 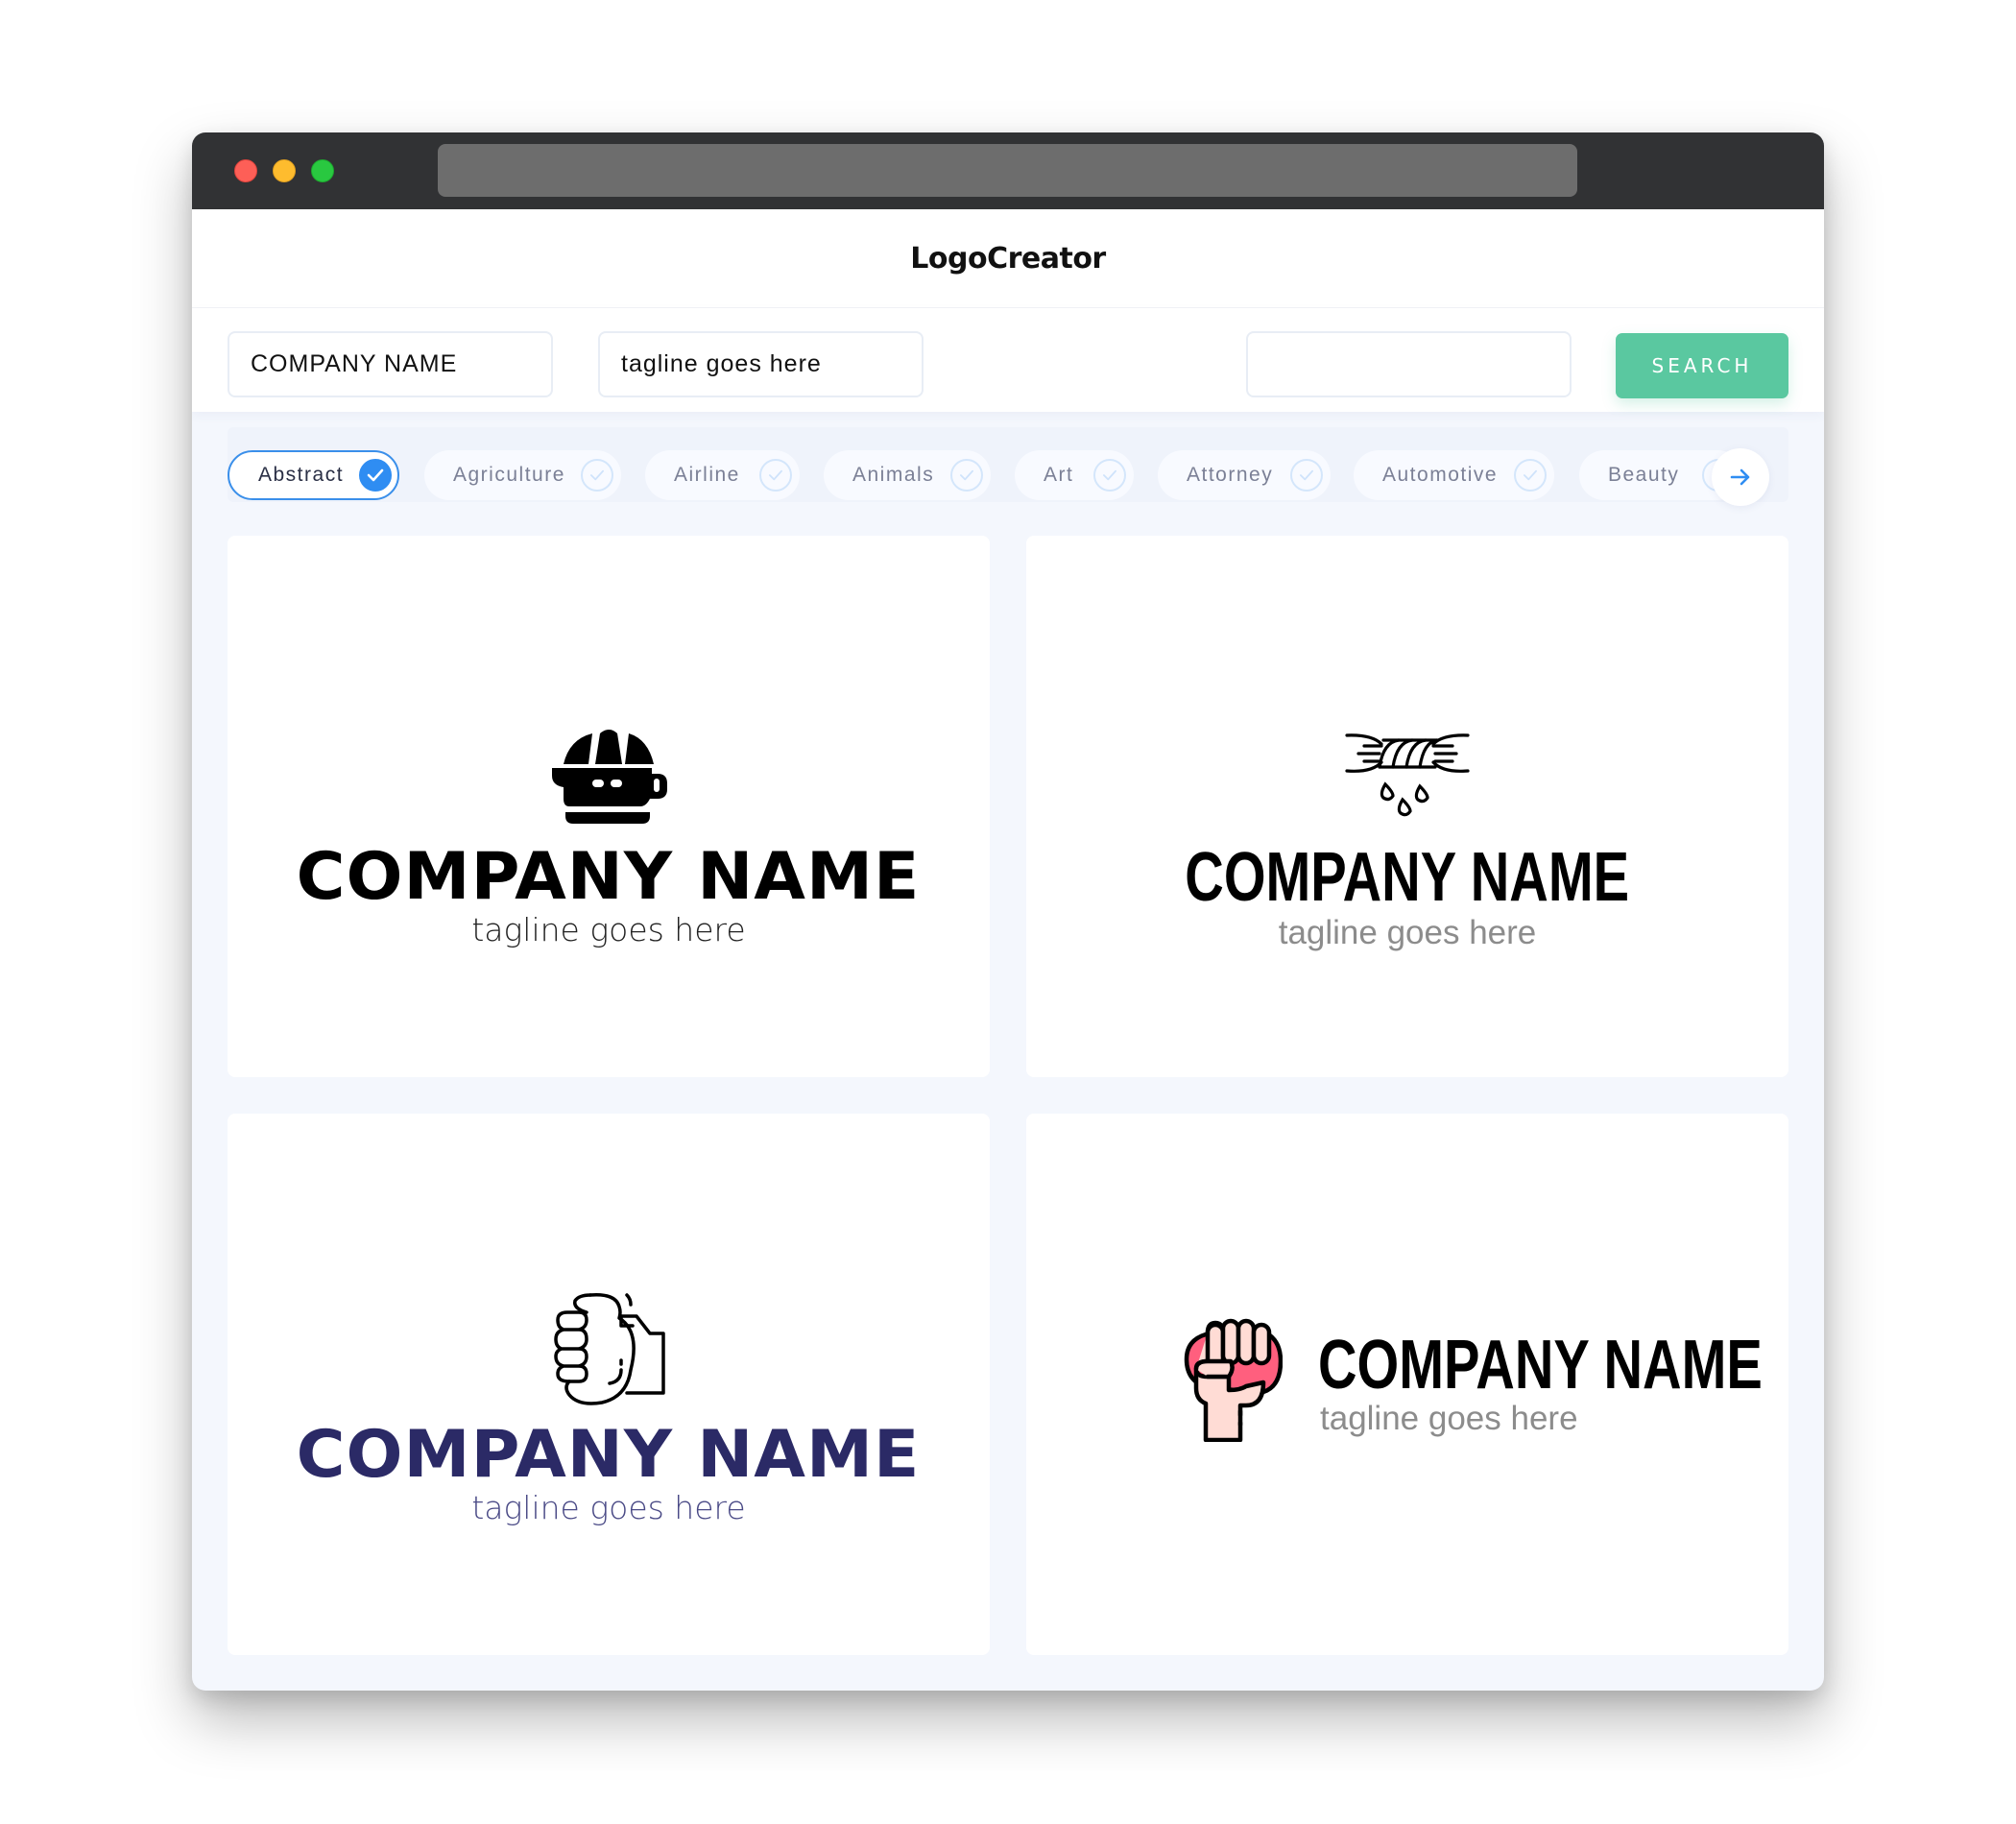 I want to click on category-chip-abstract: Abstract, so click(x=313, y=475).